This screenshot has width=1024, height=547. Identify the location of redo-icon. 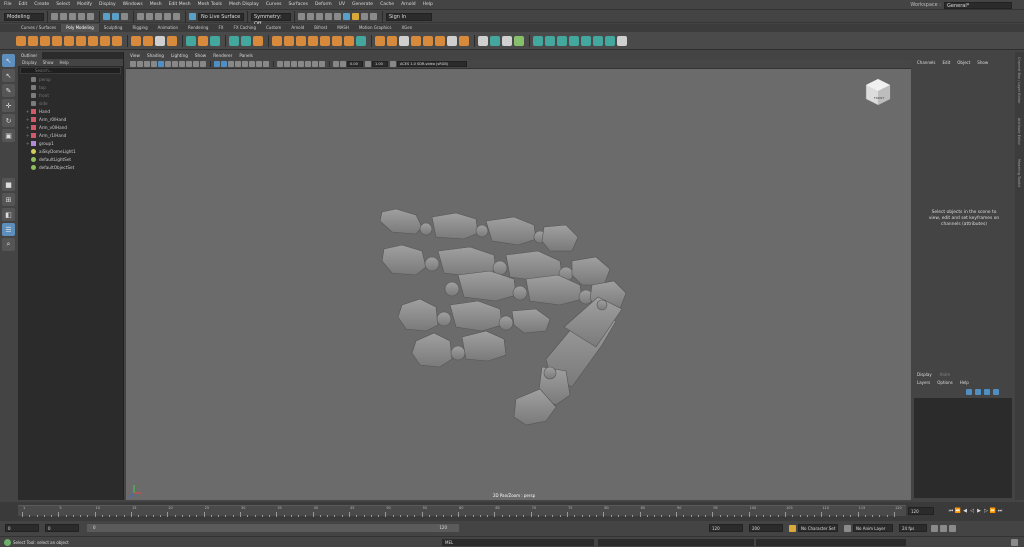
(90, 16).